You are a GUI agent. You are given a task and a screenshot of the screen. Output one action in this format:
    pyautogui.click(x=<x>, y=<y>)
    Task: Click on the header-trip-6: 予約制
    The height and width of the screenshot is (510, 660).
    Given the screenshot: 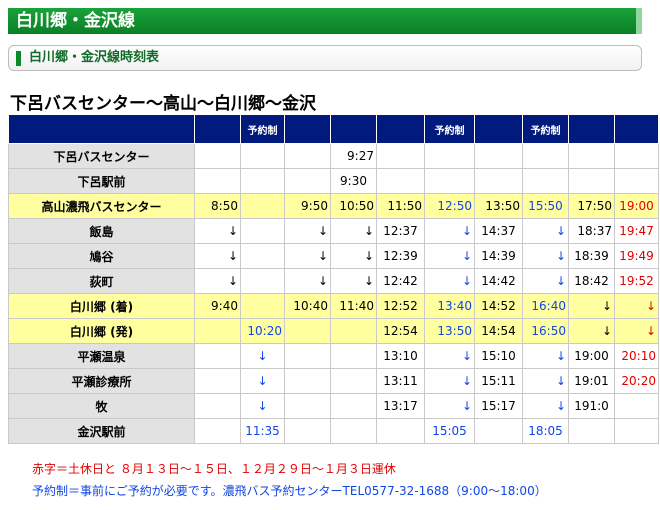 What is the action you would take?
    pyautogui.click(x=449, y=129)
    